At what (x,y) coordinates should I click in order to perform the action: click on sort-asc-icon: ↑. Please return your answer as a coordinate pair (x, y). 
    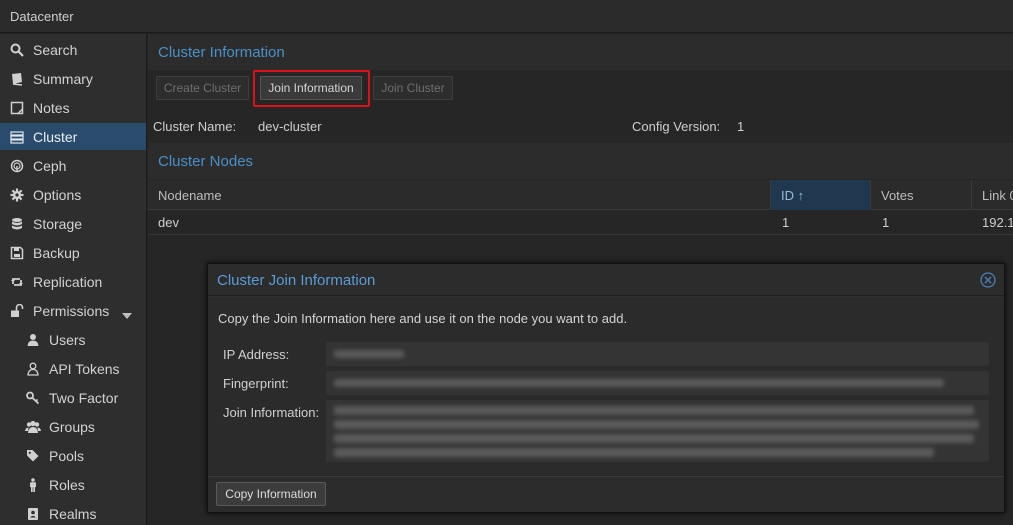
    Looking at the image, I should click on (801, 195).